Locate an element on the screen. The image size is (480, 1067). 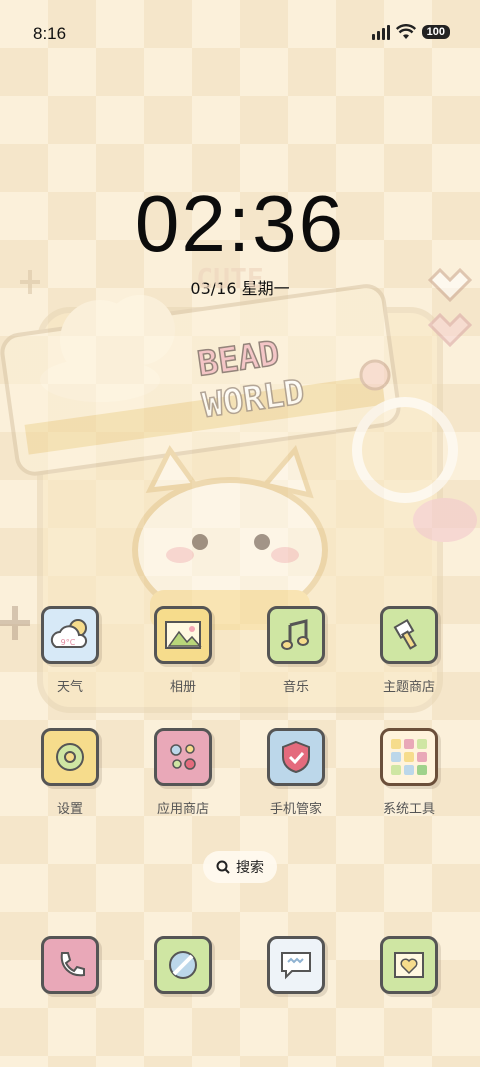
app-app-store: 应用商店 is located at coordinates (183, 772).